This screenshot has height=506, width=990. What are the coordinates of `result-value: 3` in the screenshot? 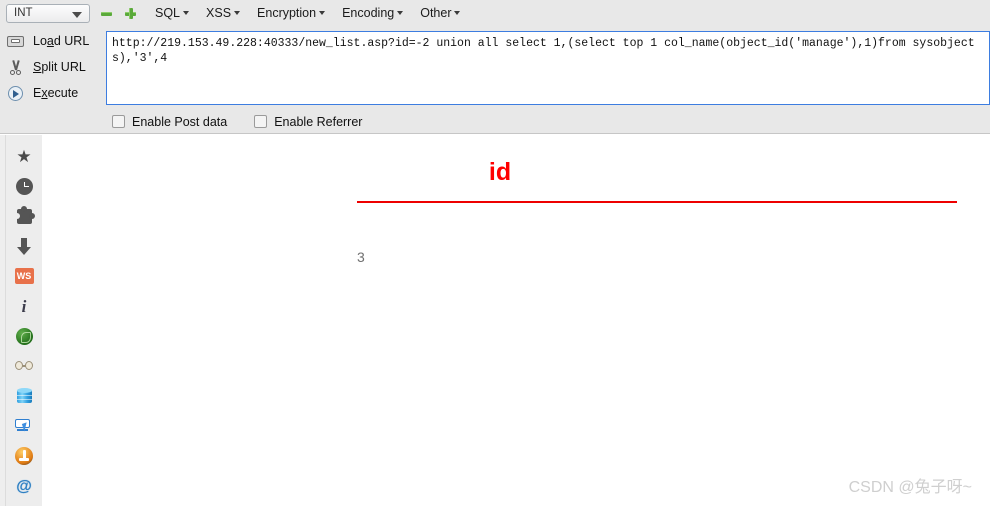 It's located at (361, 257).